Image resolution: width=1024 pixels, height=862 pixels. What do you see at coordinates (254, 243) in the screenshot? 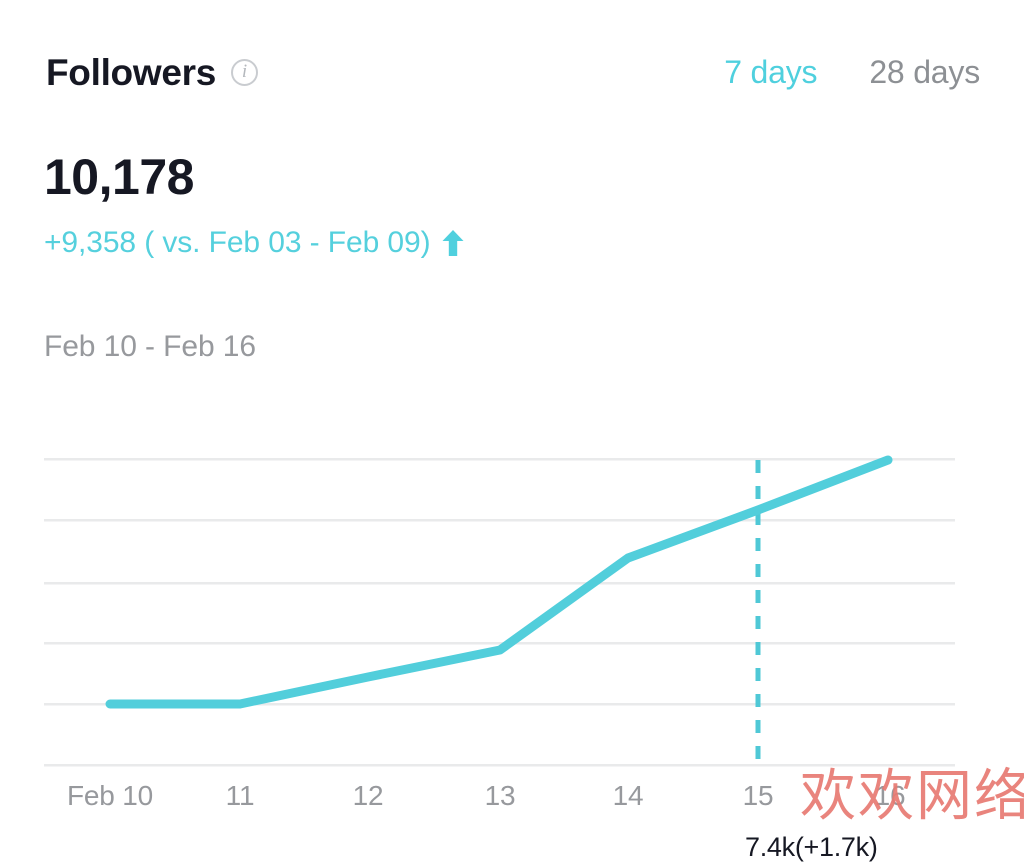
I see `metric-delta: +9,358 ( vs. Feb 03 - Feb 09)` at bounding box center [254, 243].